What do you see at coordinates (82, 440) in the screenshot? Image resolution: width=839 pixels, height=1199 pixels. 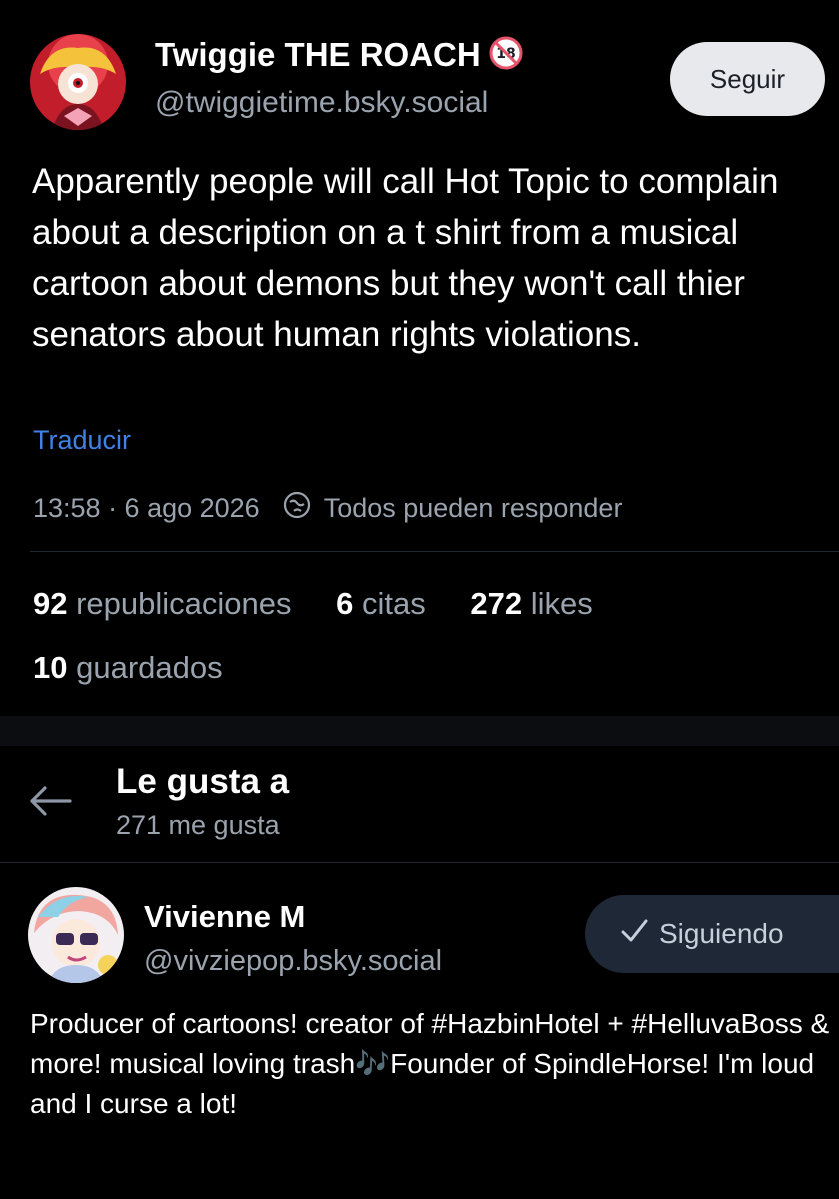 I see `translate-link: Traducir` at bounding box center [82, 440].